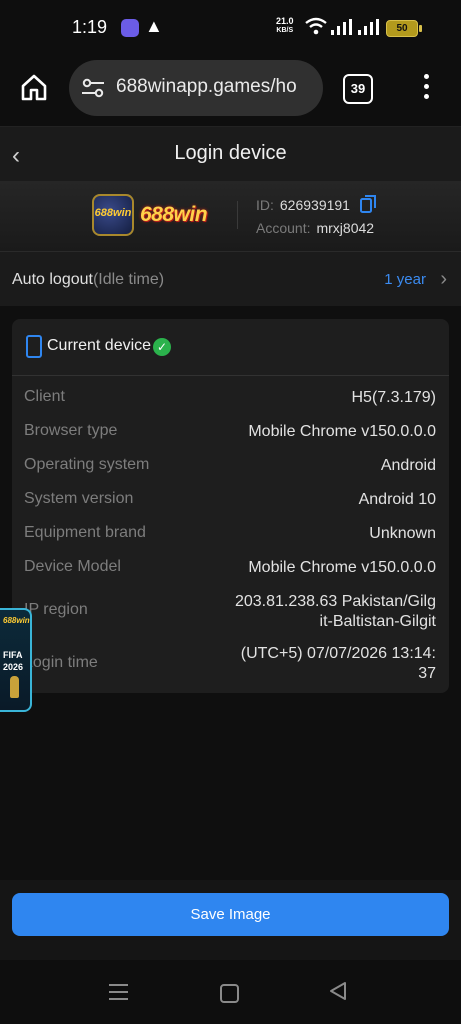 The height and width of the screenshot is (1024, 461). I want to click on recent-apps-icon, so click(118, 994).